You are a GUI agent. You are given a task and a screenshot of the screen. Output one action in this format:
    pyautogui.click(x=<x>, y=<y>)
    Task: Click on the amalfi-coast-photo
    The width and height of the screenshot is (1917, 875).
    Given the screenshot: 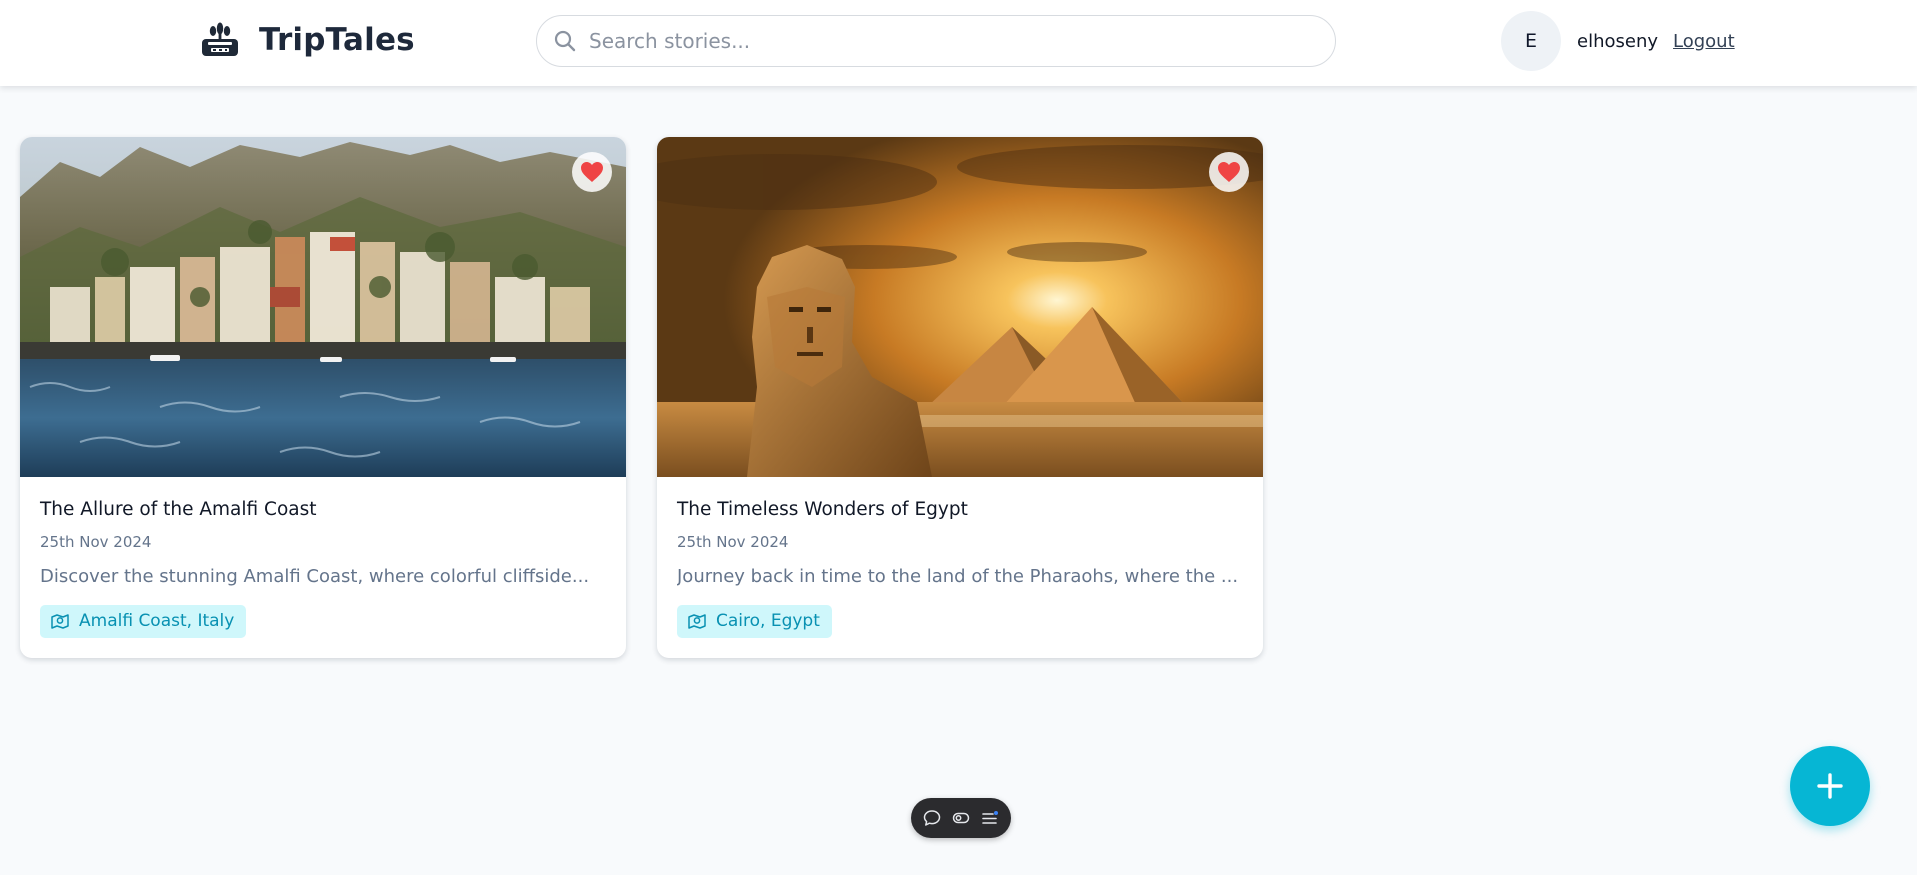 What is the action you would take?
    pyautogui.click(x=323, y=307)
    